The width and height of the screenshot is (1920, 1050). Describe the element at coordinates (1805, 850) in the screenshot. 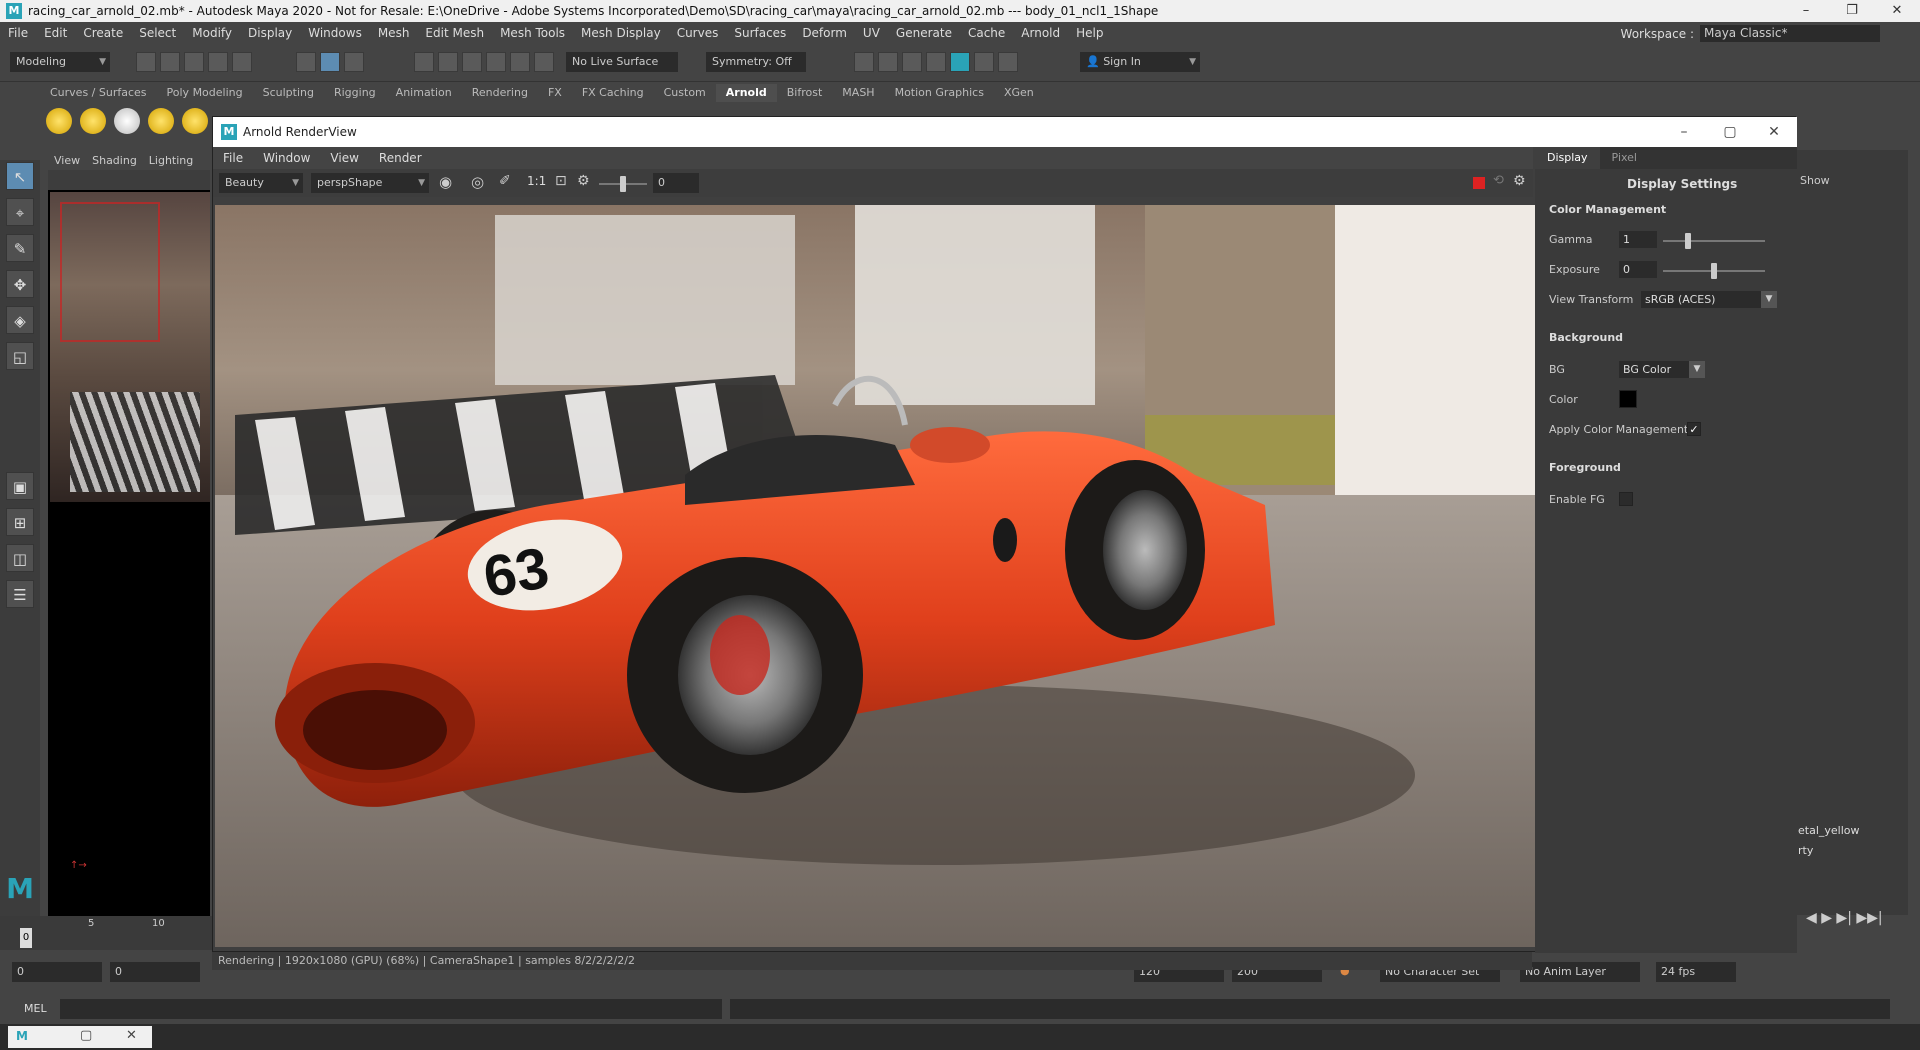

I see `layer-item: rty` at that location.